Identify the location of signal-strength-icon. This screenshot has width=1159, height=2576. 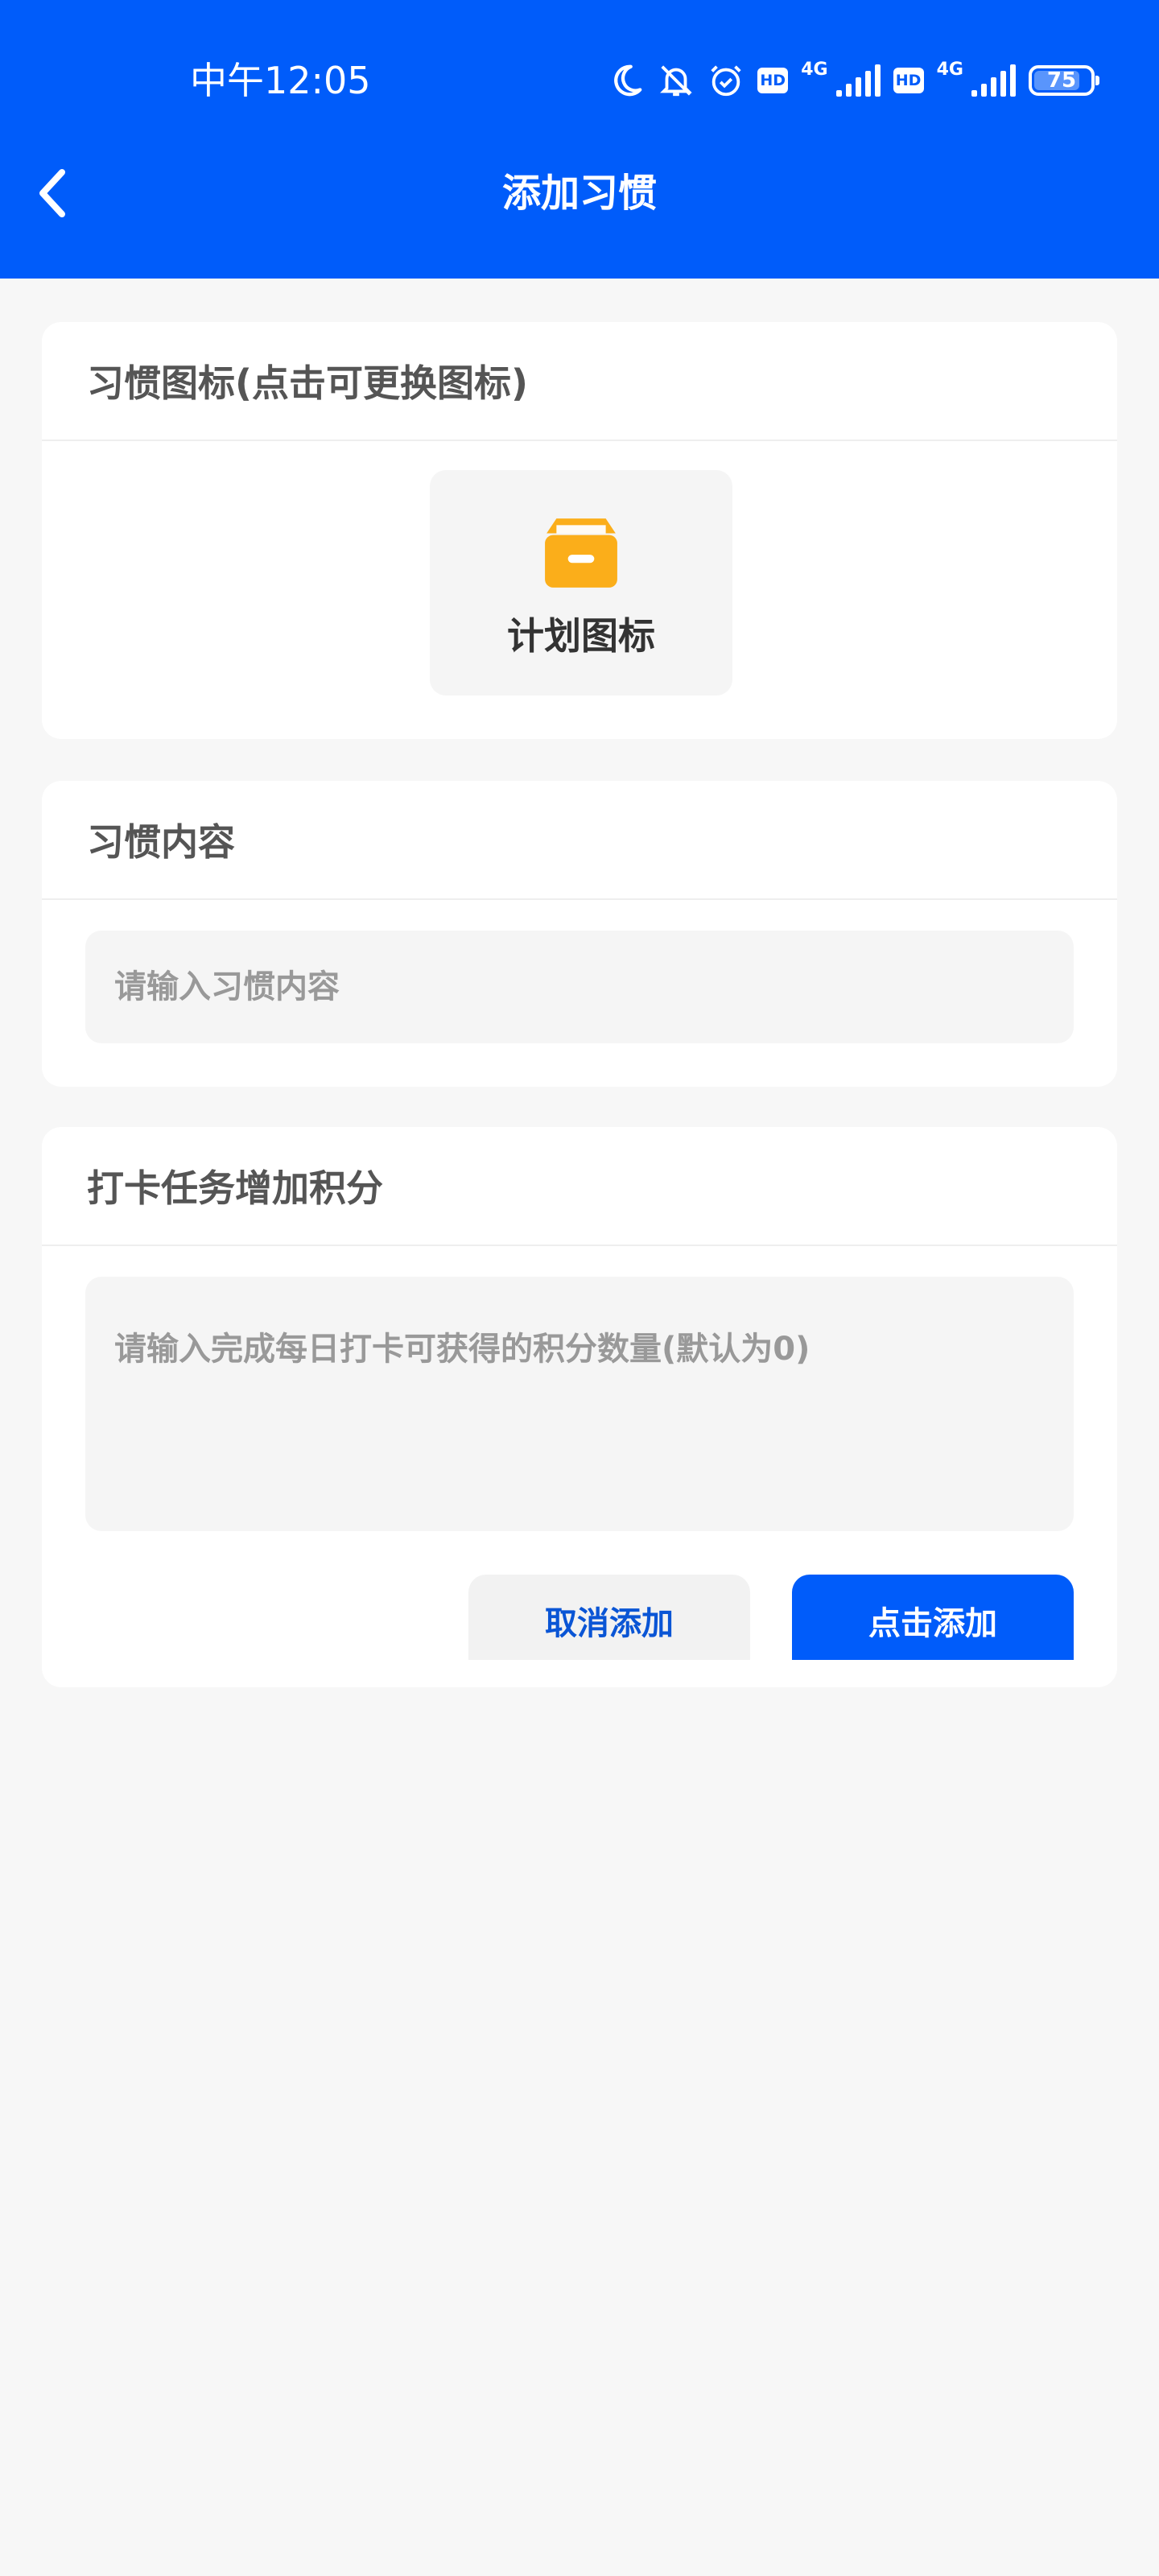
(858, 80).